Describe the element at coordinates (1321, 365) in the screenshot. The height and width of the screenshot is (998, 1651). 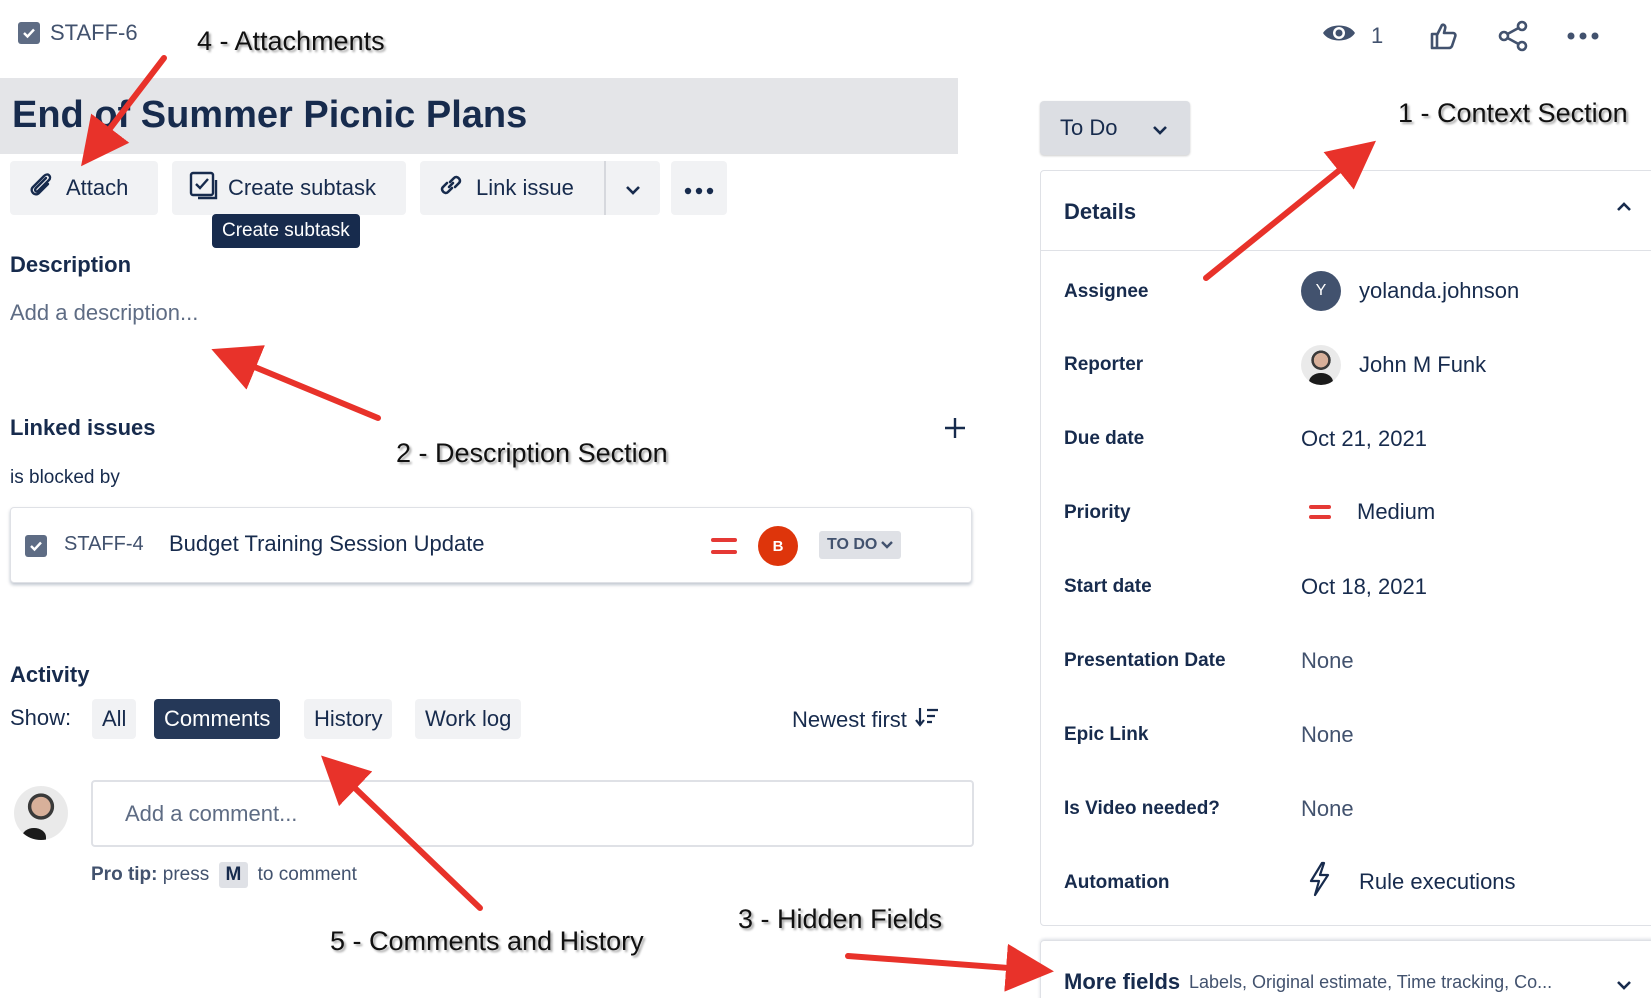
I see `reporter-avatar` at that location.